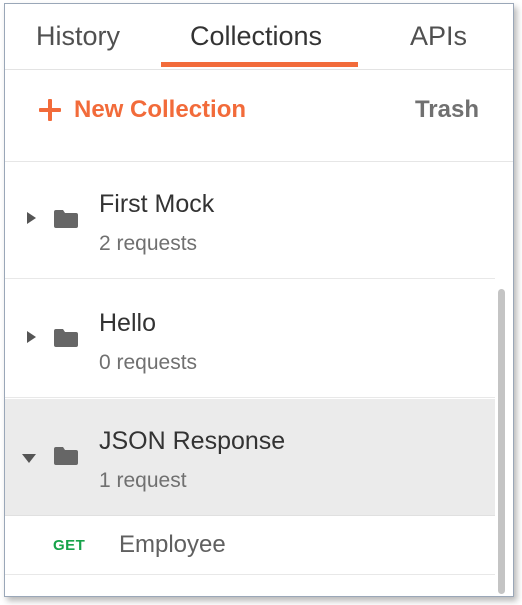  What do you see at coordinates (256, 36) in the screenshot?
I see `tab-collections: Collections` at bounding box center [256, 36].